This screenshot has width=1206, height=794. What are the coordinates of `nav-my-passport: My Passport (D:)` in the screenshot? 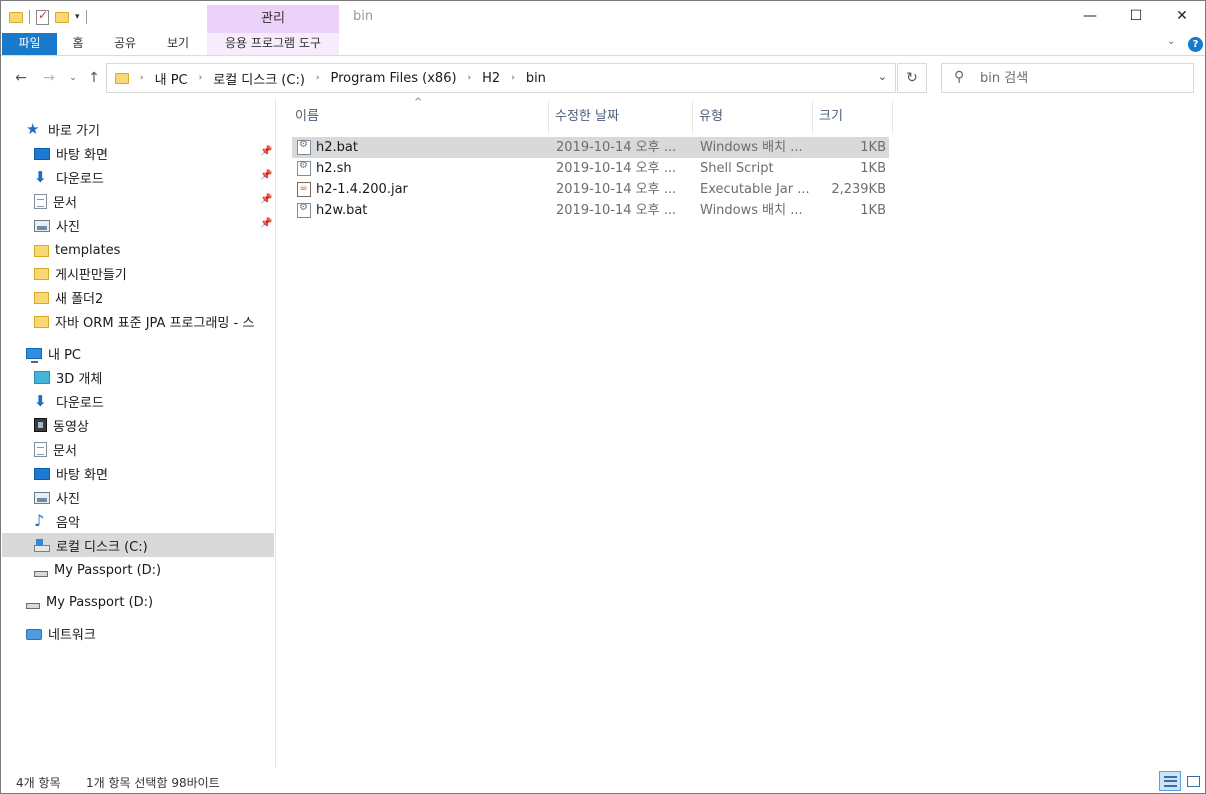 It's located at (138, 602).